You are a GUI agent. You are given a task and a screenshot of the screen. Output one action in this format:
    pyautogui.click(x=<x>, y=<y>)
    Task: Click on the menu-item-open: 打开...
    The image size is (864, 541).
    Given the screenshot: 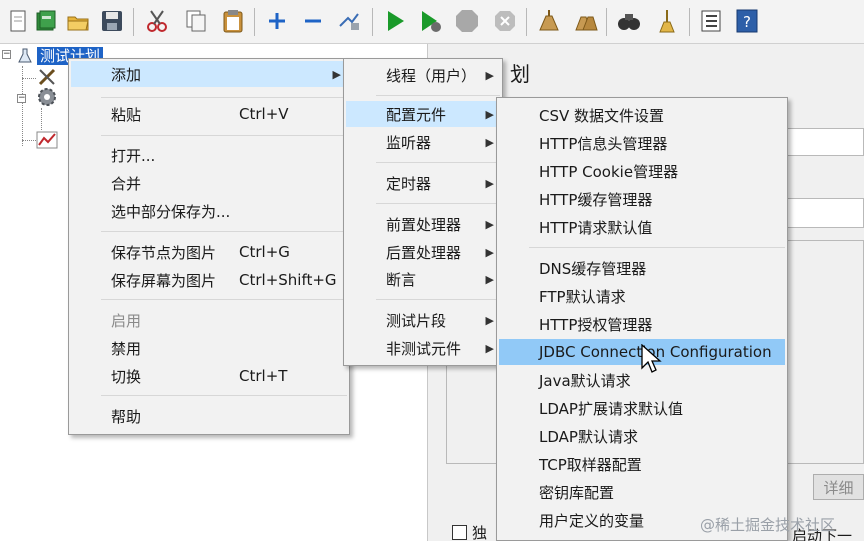 What is the action you would take?
    pyautogui.click(x=209, y=155)
    